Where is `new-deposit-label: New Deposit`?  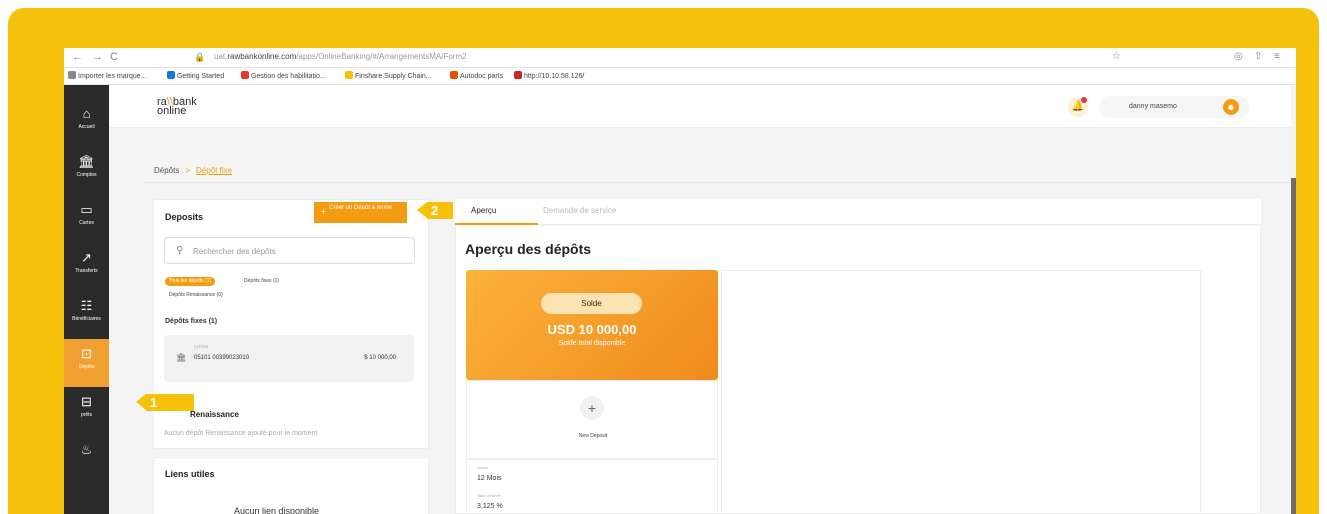 new-deposit-label: New Deposit is located at coordinates (593, 436).